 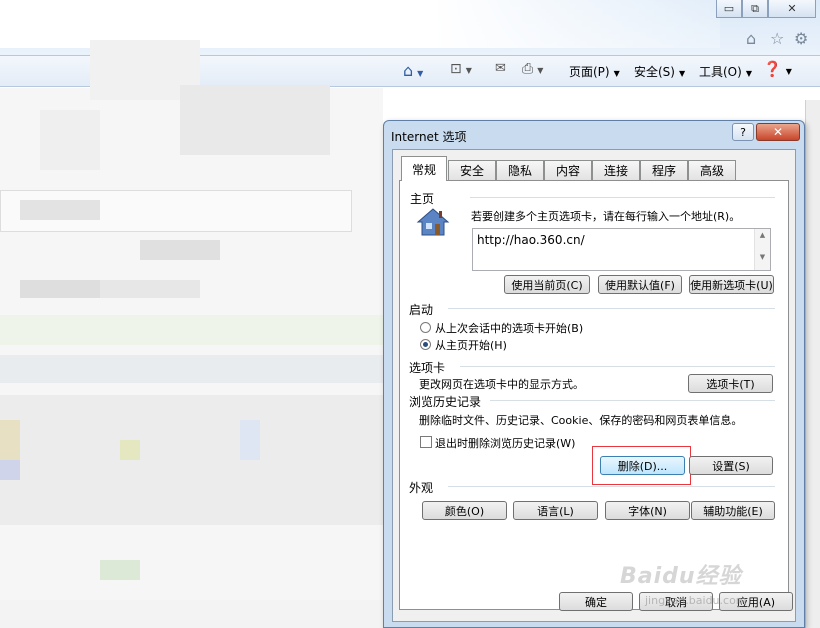 What do you see at coordinates (777, 69) in the screenshot?
I see `help-icon: ❓ ▼` at bounding box center [777, 69].